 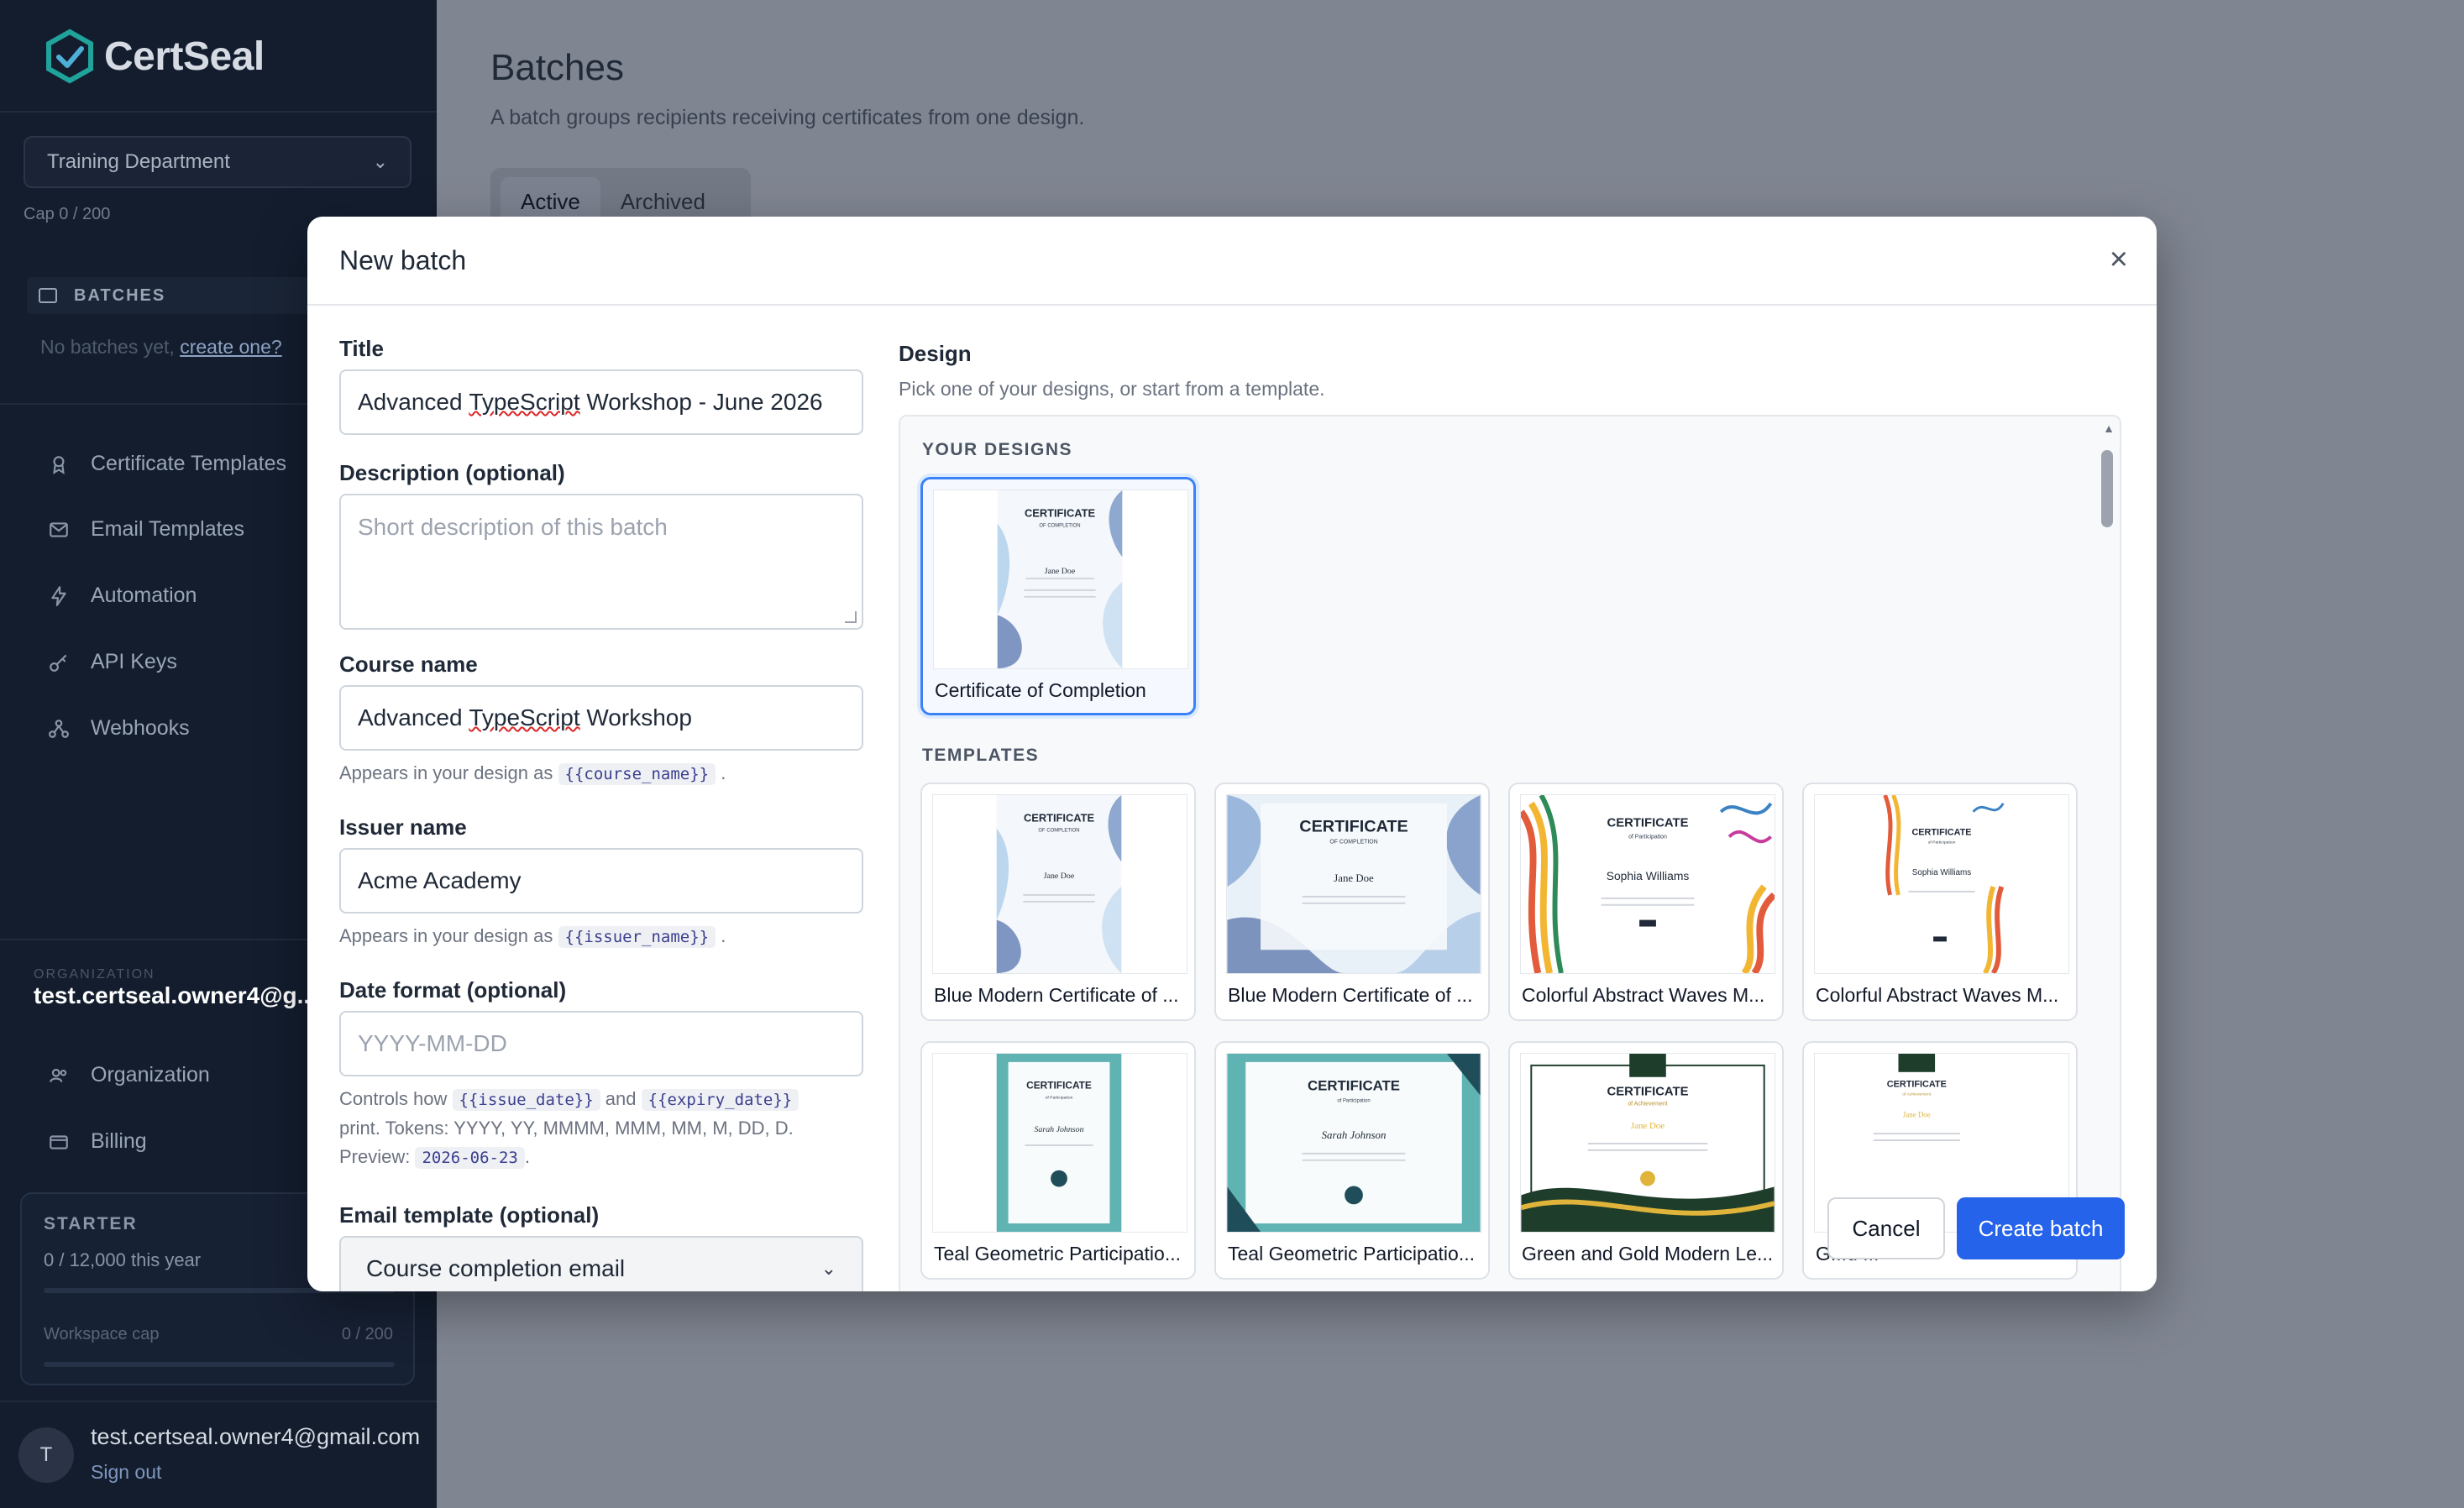 What do you see at coordinates (524, 402) in the screenshot?
I see `title-value-misspelled: TypeScript` at bounding box center [524, 402].